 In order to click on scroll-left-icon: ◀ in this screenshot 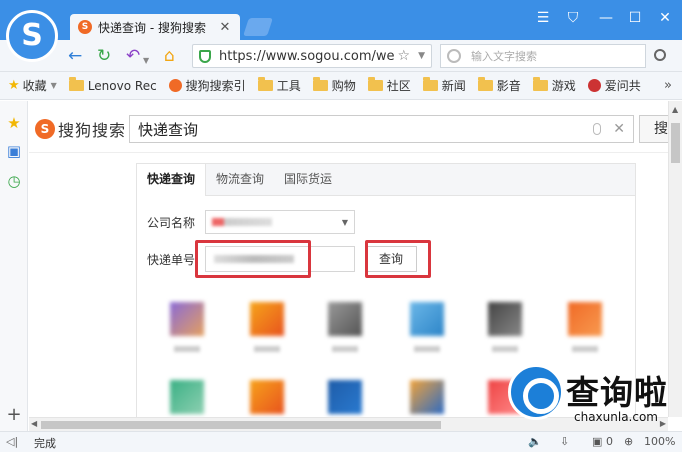, I will do `click(34, 423)`.